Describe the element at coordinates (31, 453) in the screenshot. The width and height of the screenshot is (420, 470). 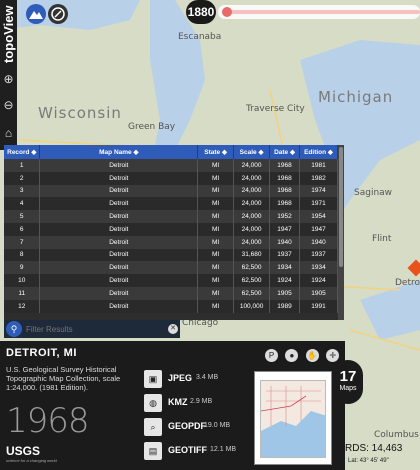
I see `usgs-logo: USGS science for a changing world` at that location.